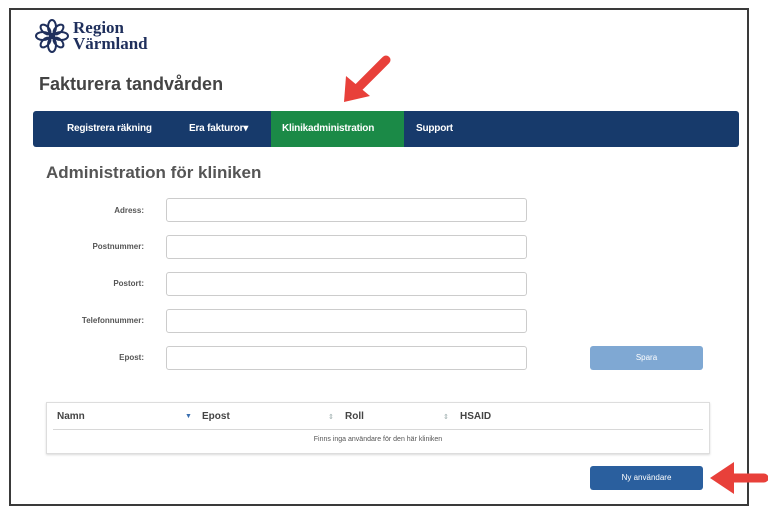  Describe the element at coordinates (131, 357) in the screenshot. I see `email-label: Epost:` at that location.